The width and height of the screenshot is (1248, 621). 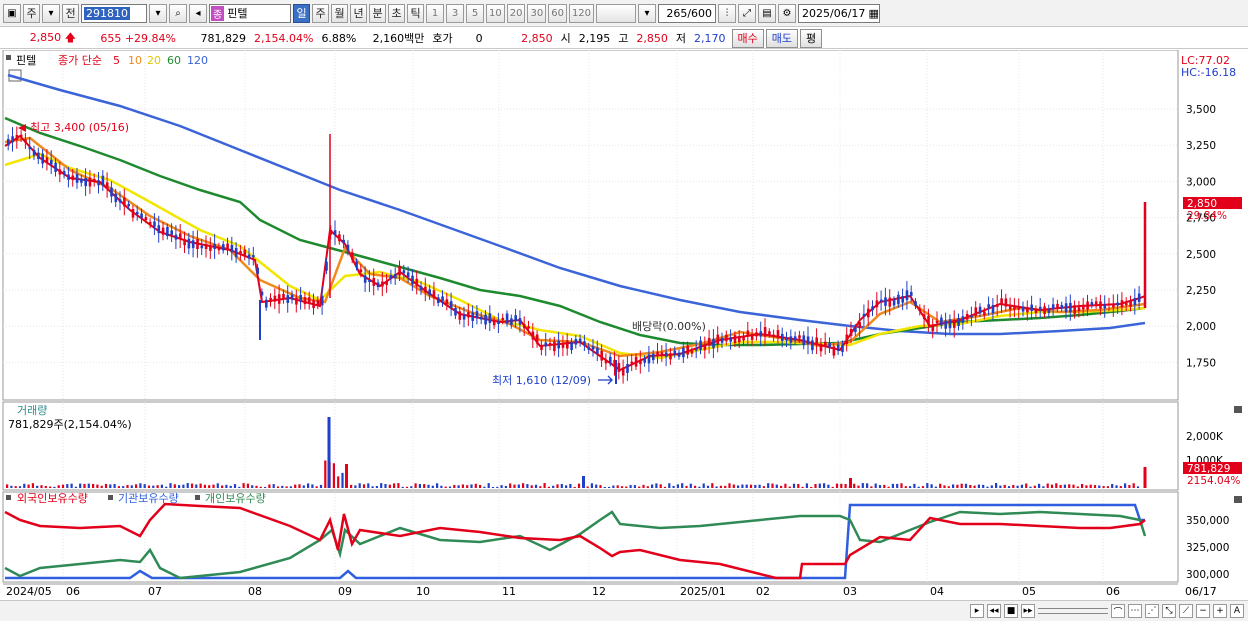 What do you see at coordinates (114, 13) in the screenshot?
I see `stock-code-input: 291810` at bounding box center [114, 13].